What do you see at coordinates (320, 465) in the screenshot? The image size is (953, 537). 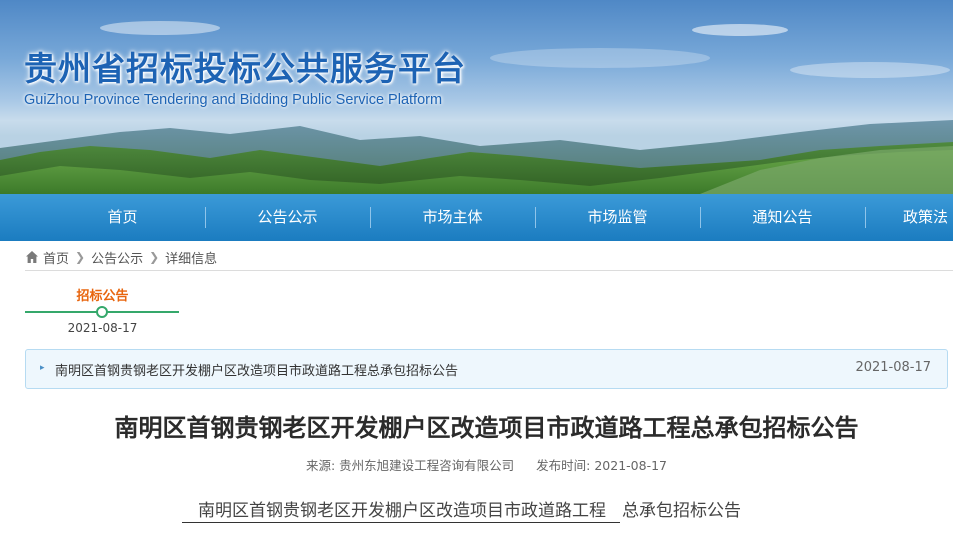 I see `source-label: 来源:` at bounding box center [320, 465].